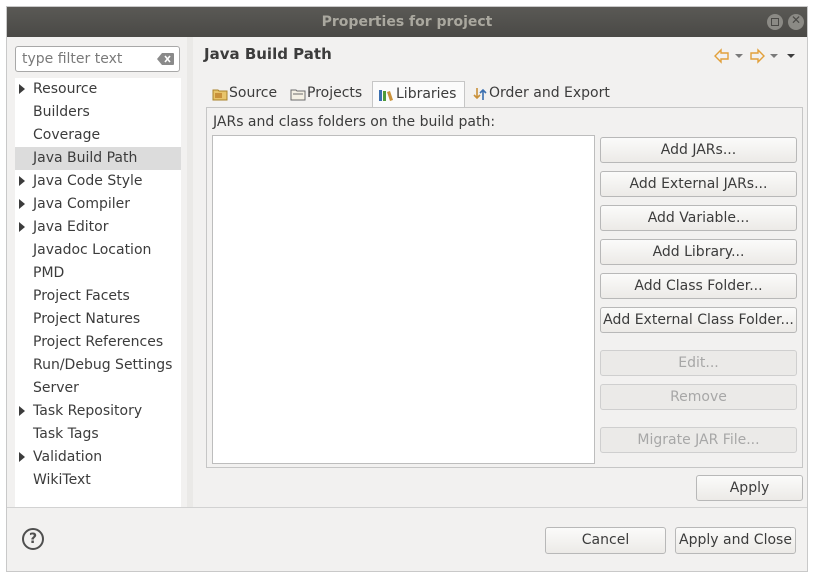 The image size is (813, 578). What do you see at coordinates (98, 319) in the screenshot?
I see `tree-item-project-natures: Project Natures` at bounding box center [98, 319].